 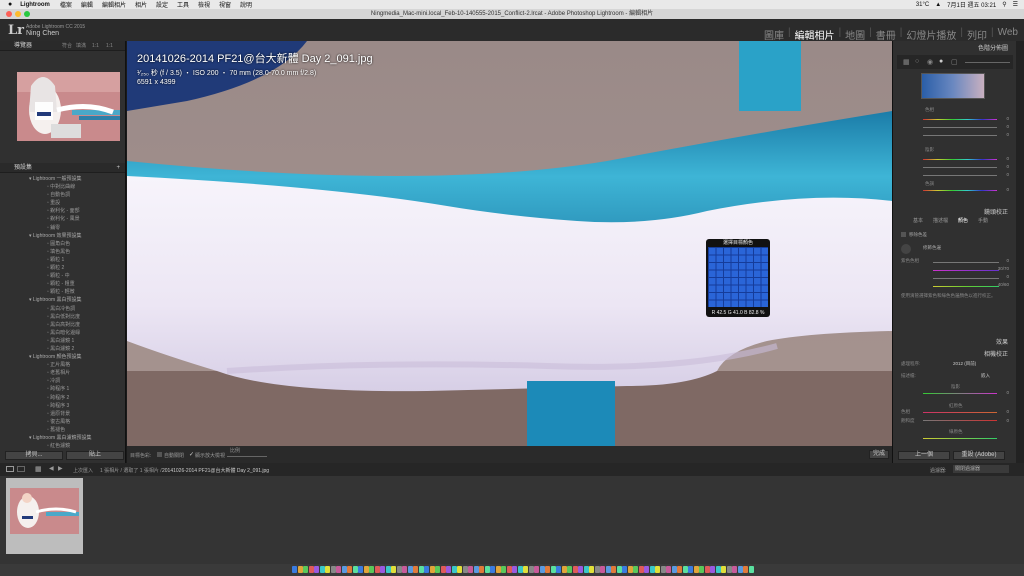 What do you see at coordinates (774, 34) in the screenshot?
I see `module-library: 圖庫` at bounding box center [774, 34].